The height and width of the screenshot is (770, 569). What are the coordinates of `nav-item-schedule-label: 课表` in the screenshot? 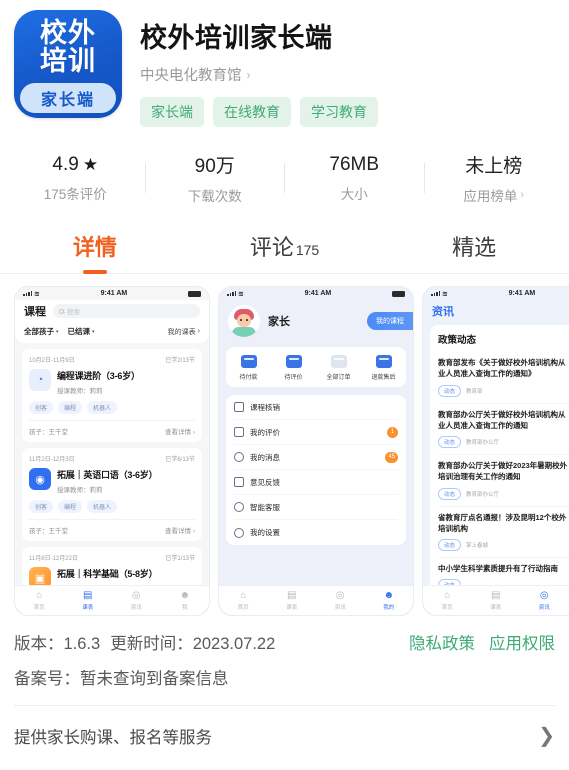 It's located at (88, 607).